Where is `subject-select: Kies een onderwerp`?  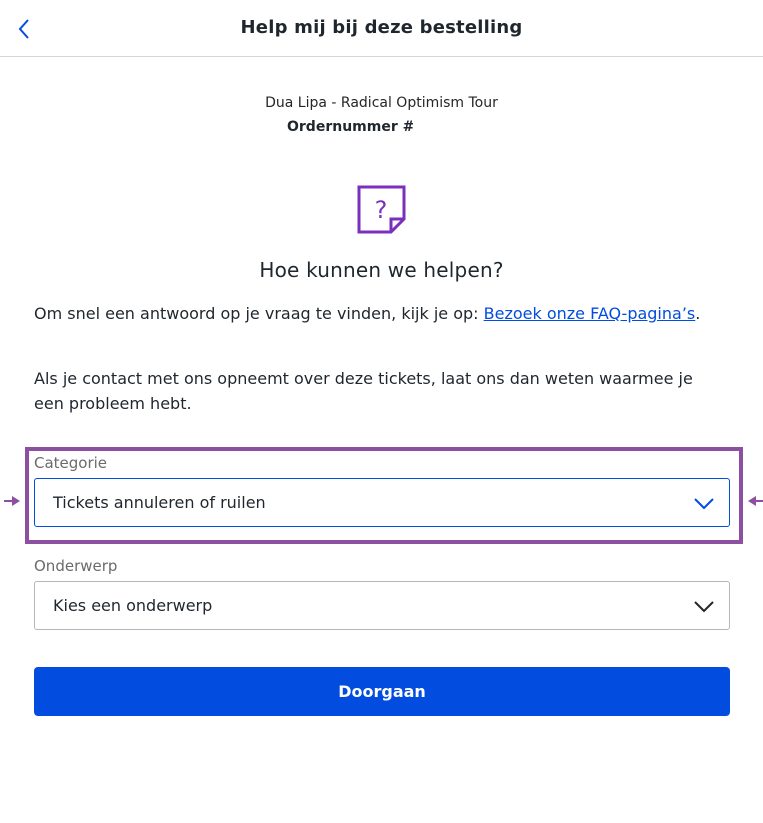 subject-select: Kies een onderwerp is located at coordinates (382, 605).